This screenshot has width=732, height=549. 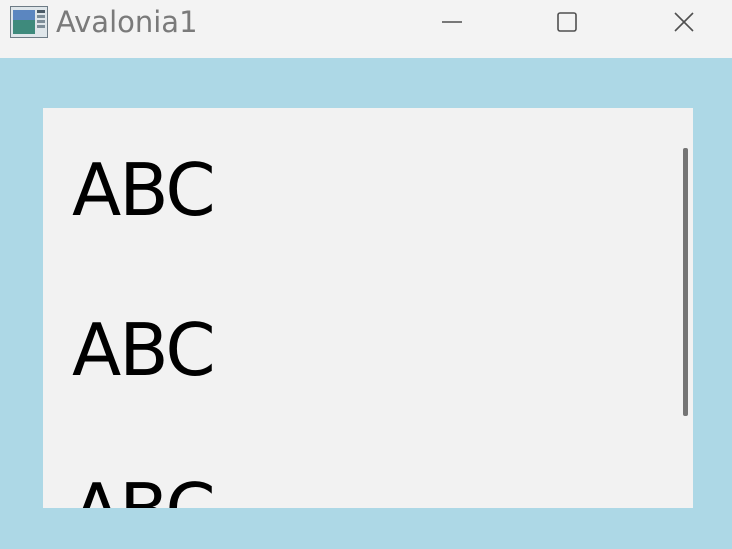 I want to click on maximize-button, so click(x=567, y=22).